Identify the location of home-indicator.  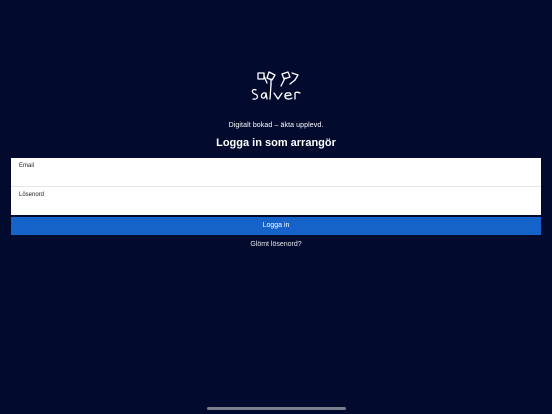
(276, 408).